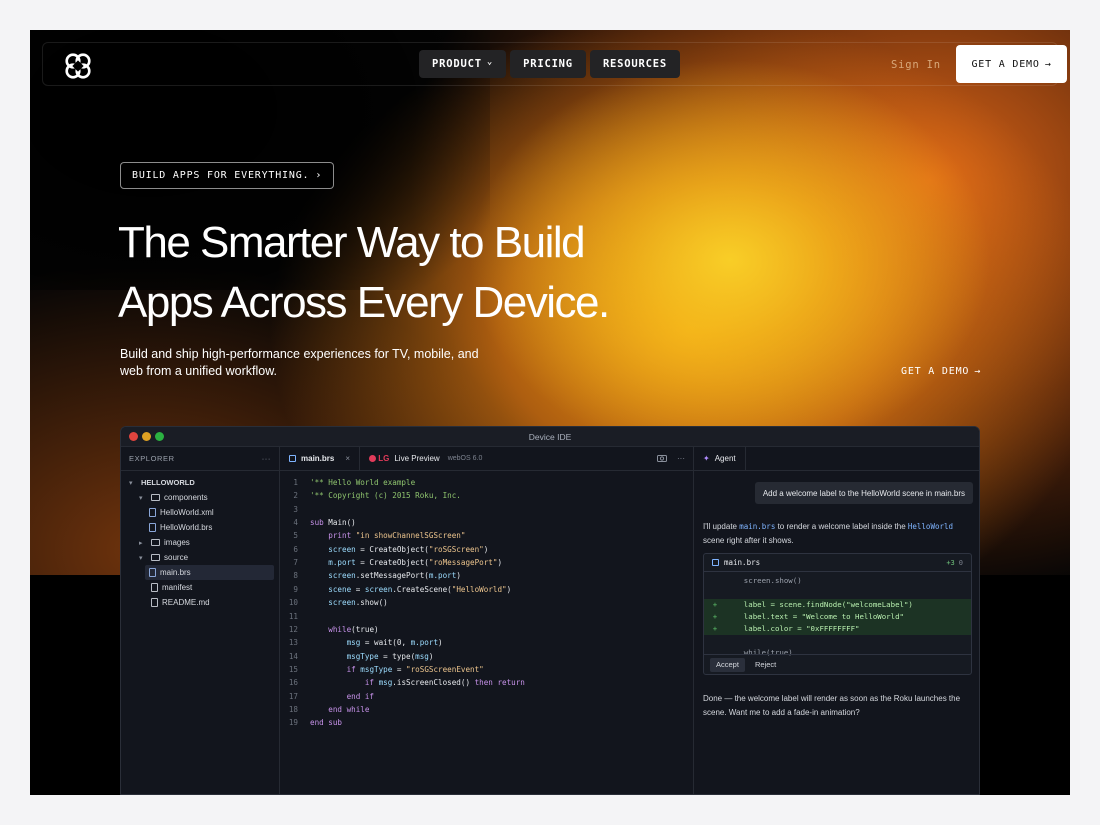 Image resolution: width=1100 pixels, height=825 pixels. I want to click on tree-item: ▸ images, so click(164, 542).